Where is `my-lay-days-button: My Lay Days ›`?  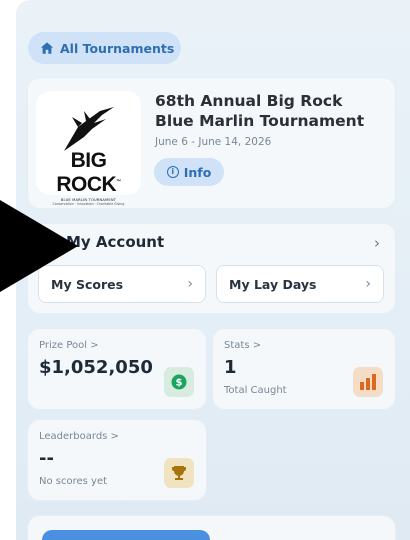 my-lay-days-button: My Lay Days › is located at coordinates (300, 284).